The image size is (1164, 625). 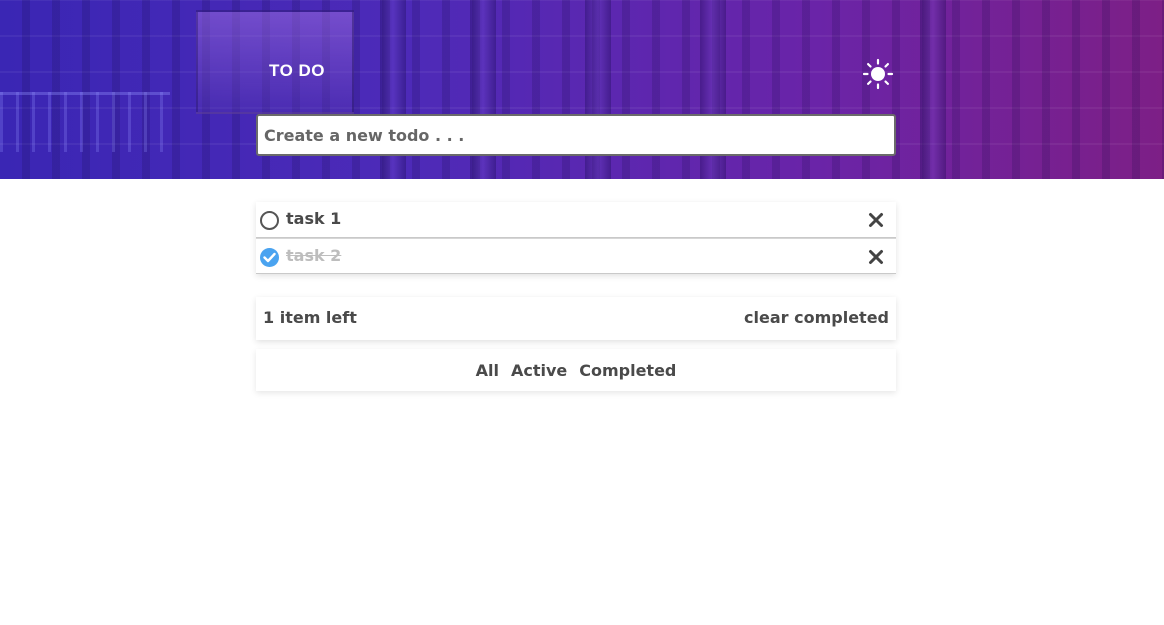 What do you see at coordinates (576, 370) in the screenshot?
I see `filter-bar: All Active Completed` at bounding box center [576, 370].